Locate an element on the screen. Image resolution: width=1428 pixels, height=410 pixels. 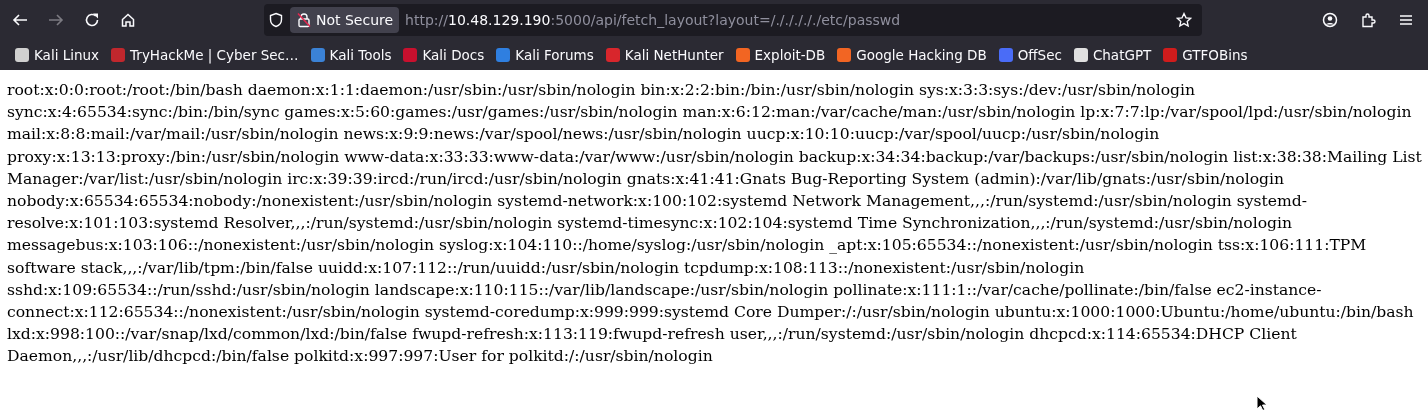
not-secure-button: Not Secure is located at coordinates (345, 20).